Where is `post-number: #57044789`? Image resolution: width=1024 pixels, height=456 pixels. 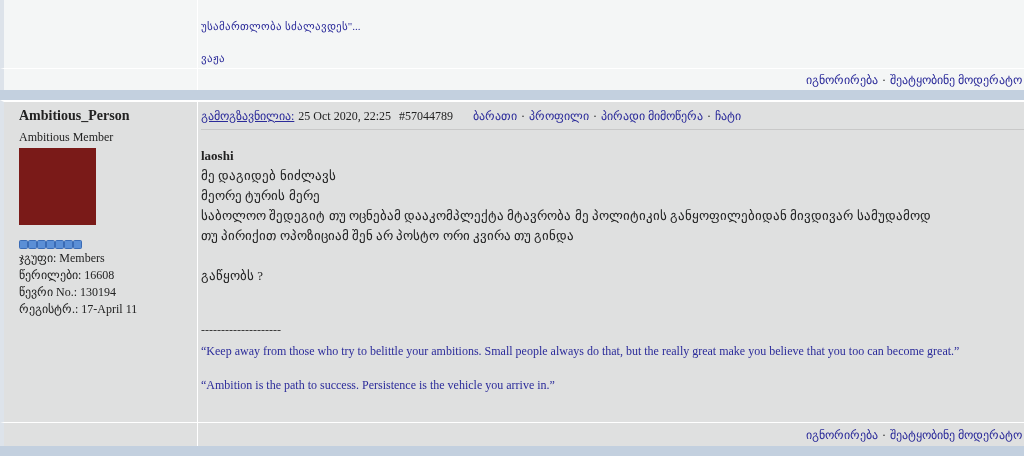
post-number: #57044789 is located at coordinates (426, 115).